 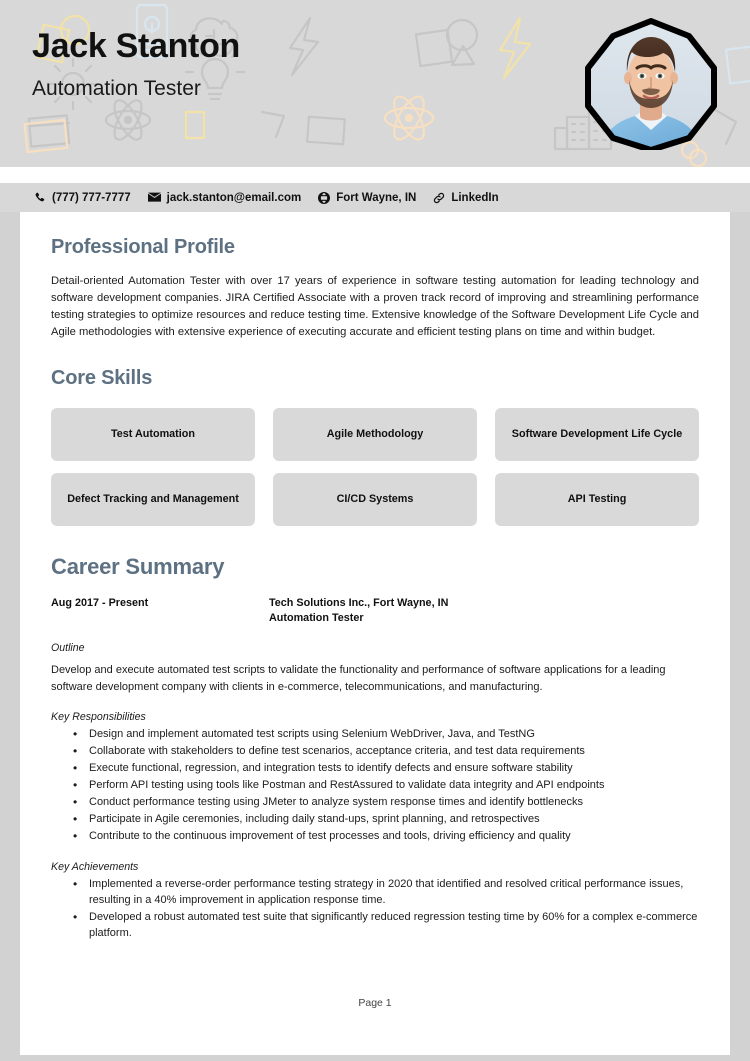 I want to click on contact-linkedin: LinkedIn, so click(x=466, y=197).